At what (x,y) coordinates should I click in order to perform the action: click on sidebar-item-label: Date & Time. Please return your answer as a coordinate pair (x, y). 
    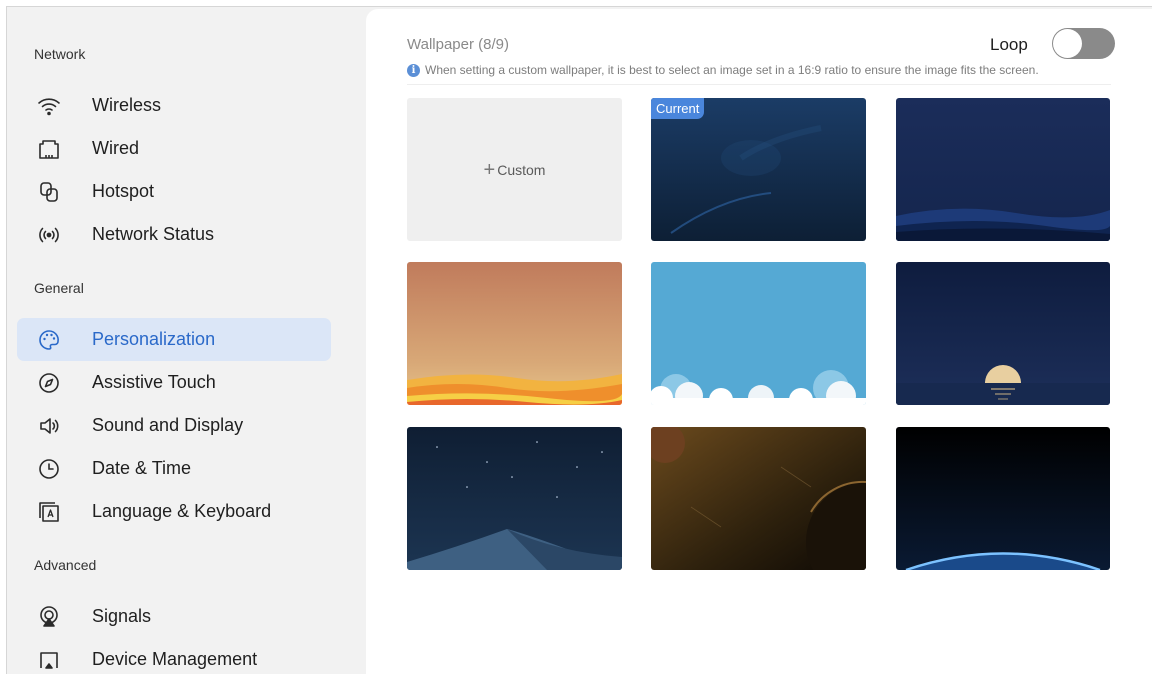
    Looking at the image, I should click on (142, 468).